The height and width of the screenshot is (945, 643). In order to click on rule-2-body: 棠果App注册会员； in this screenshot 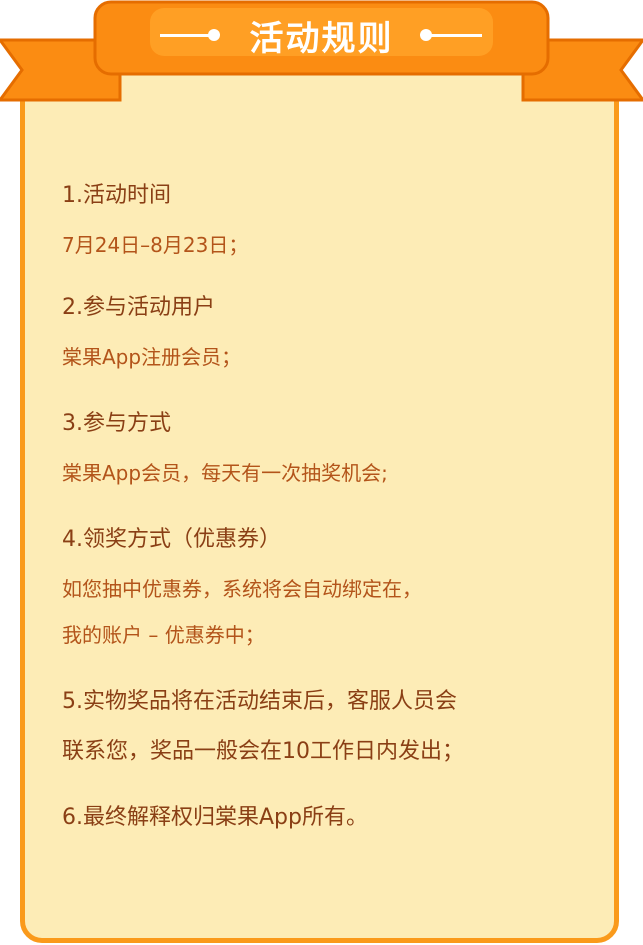, I will do `click(152, 357)`.